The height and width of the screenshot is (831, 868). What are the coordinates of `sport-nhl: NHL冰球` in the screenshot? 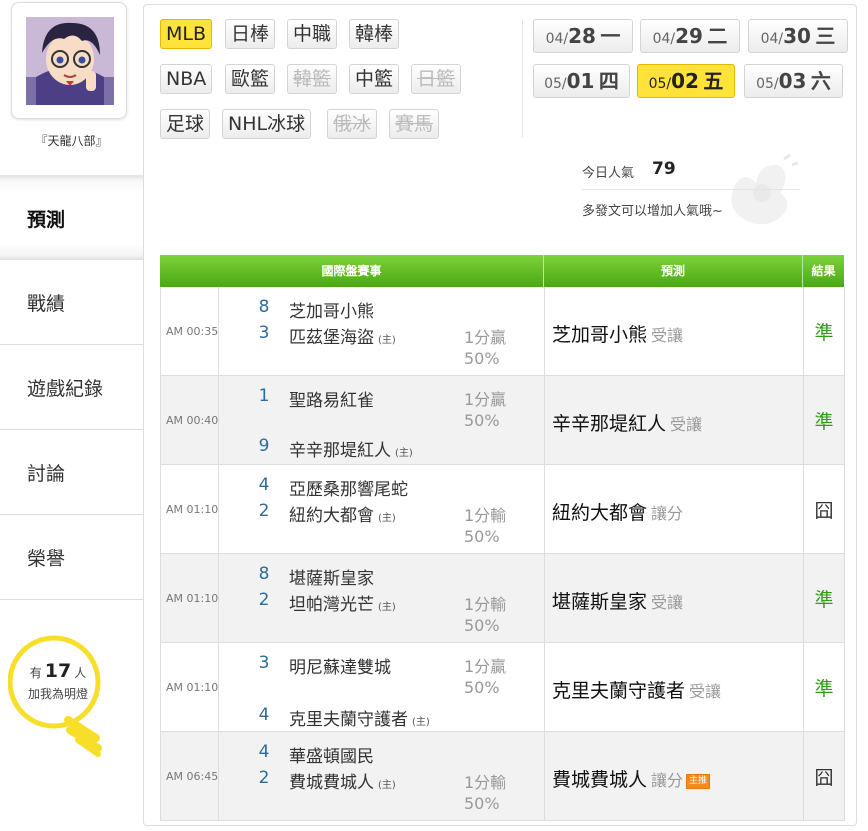 It's located at (267, 124).